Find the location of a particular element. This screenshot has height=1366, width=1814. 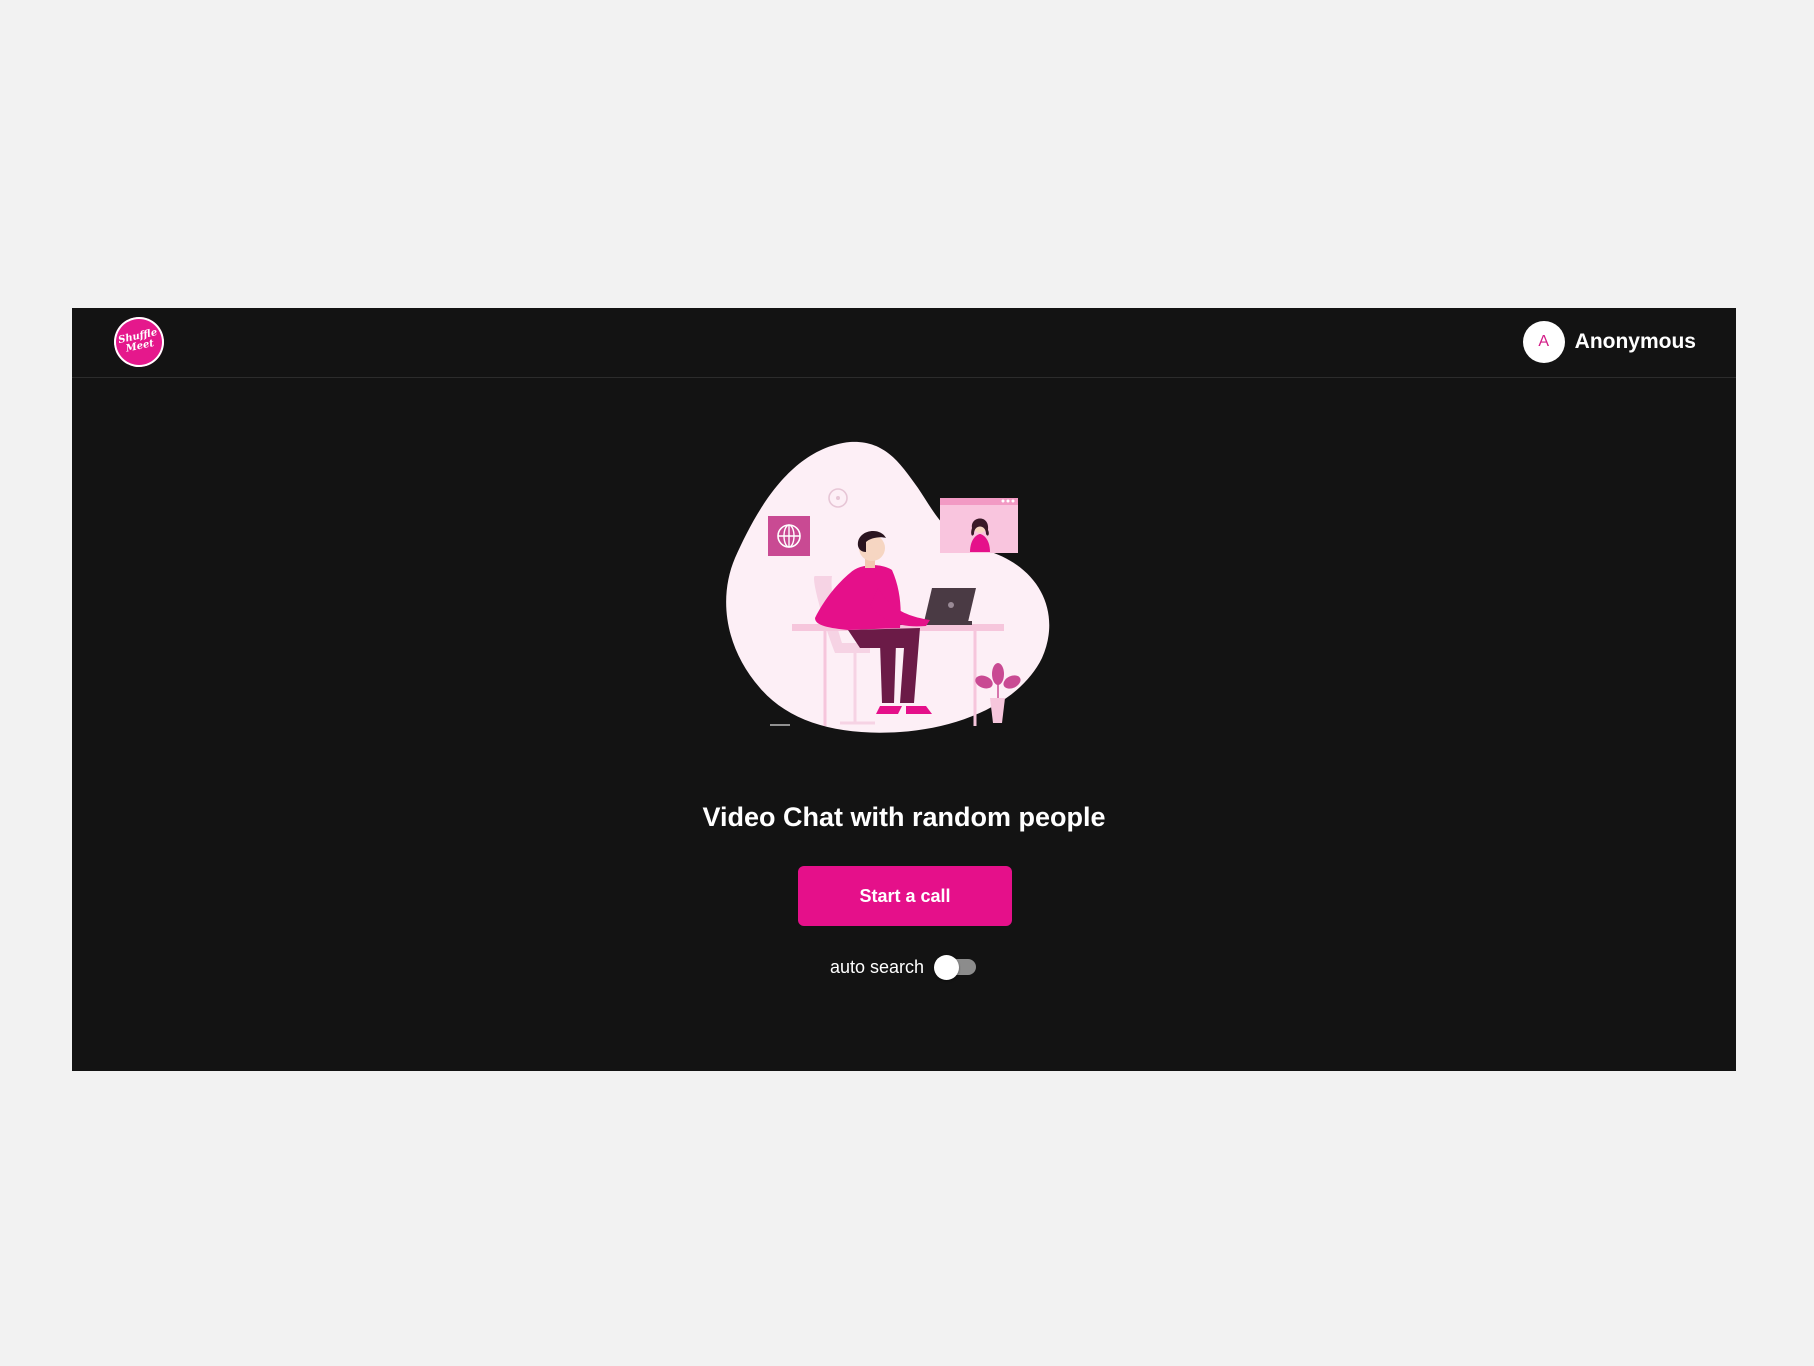

toggle-knob is located at coordinates (947, 967).